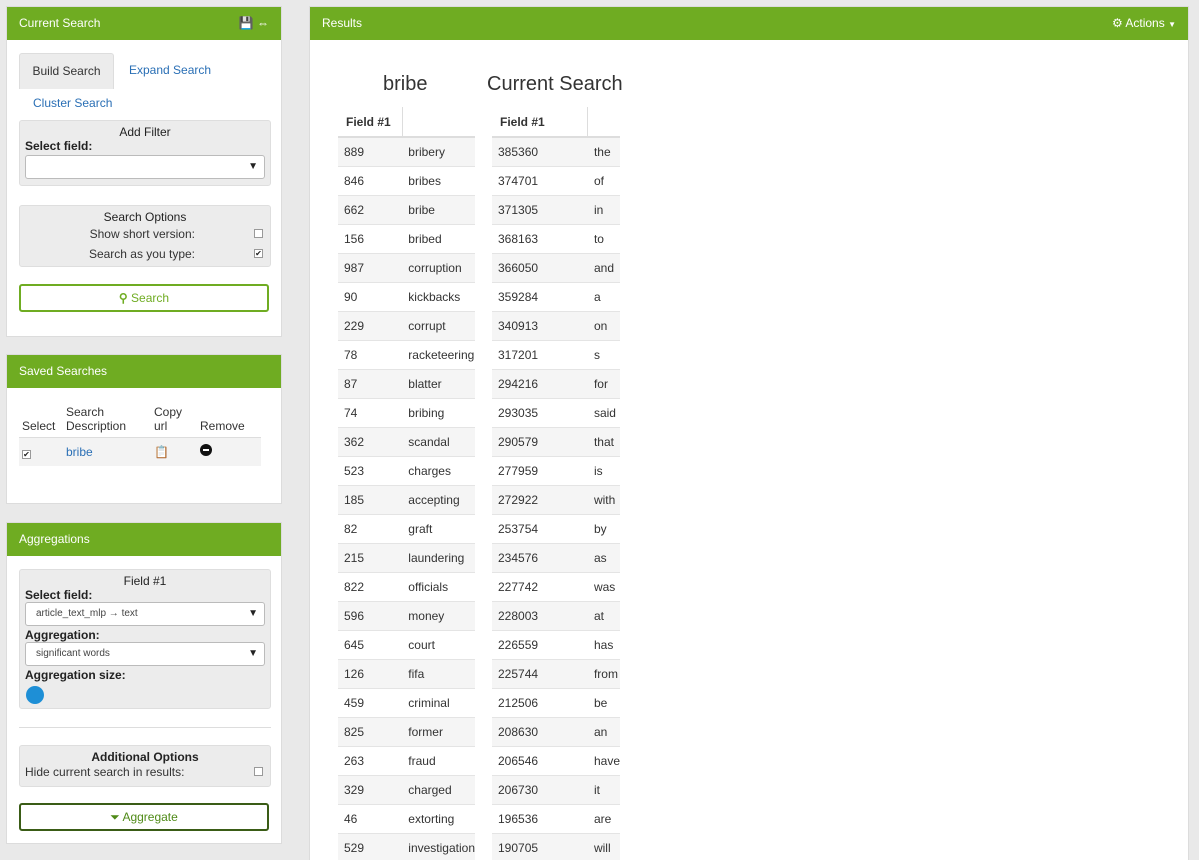 The image size is (1199, 860). I want to click on tab-cluster-search: Cluster Search, so click(72, 103).